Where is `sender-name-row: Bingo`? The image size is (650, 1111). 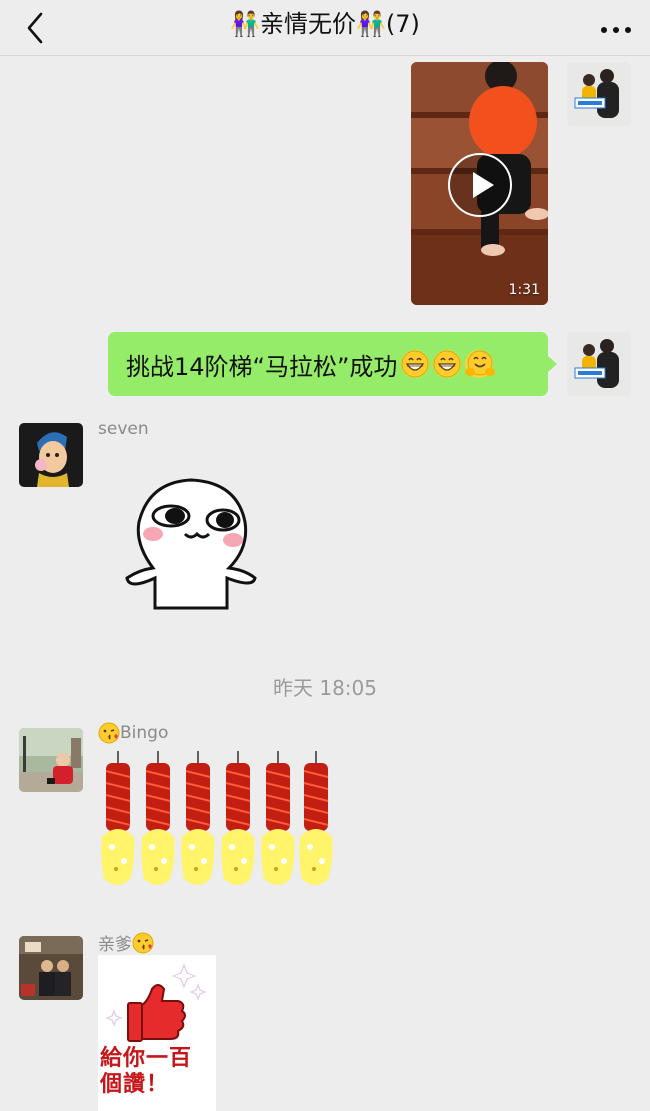 sender-name-row: Bingo is located at coordinates (133, 733).